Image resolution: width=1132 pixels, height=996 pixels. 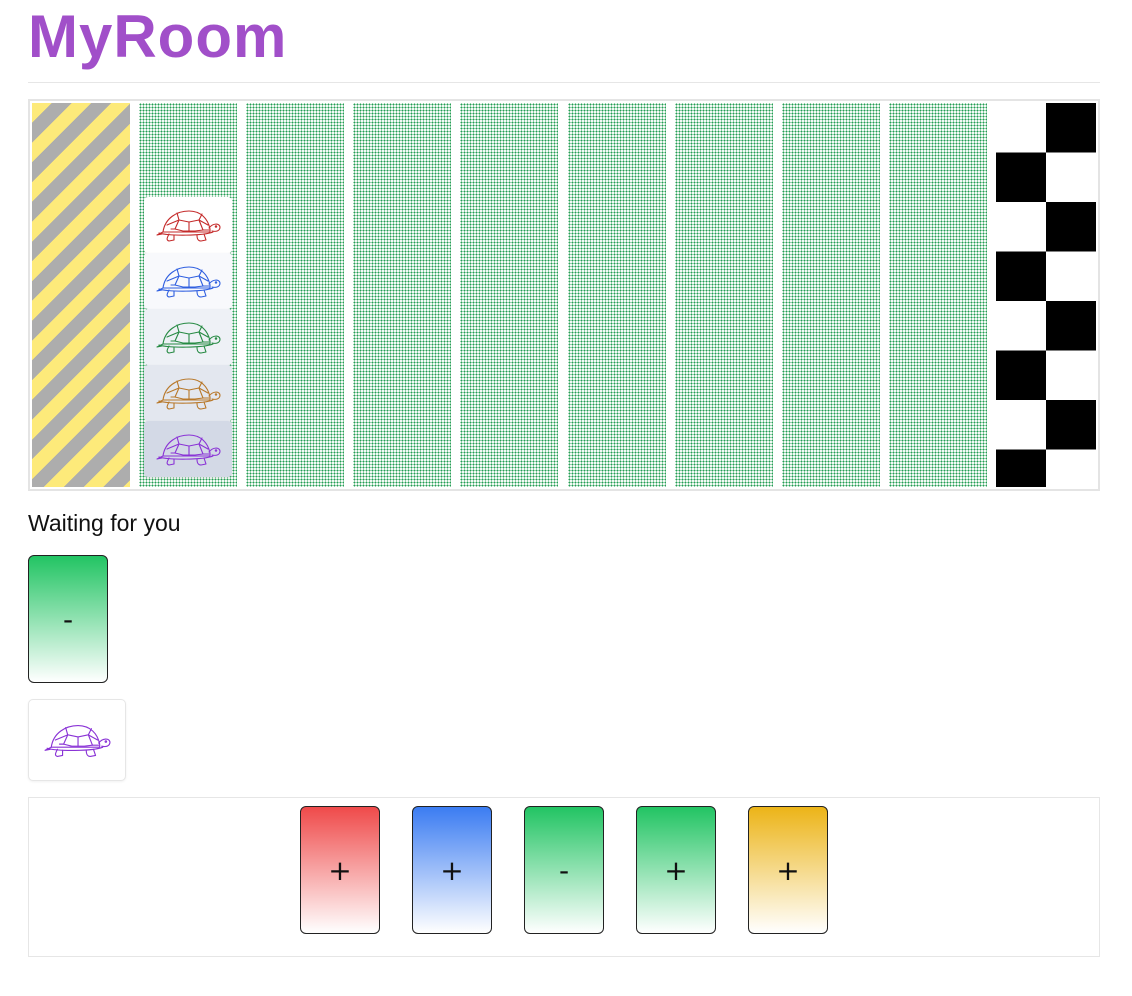 I want to click on played-card: -, so click(x=68, y=619).